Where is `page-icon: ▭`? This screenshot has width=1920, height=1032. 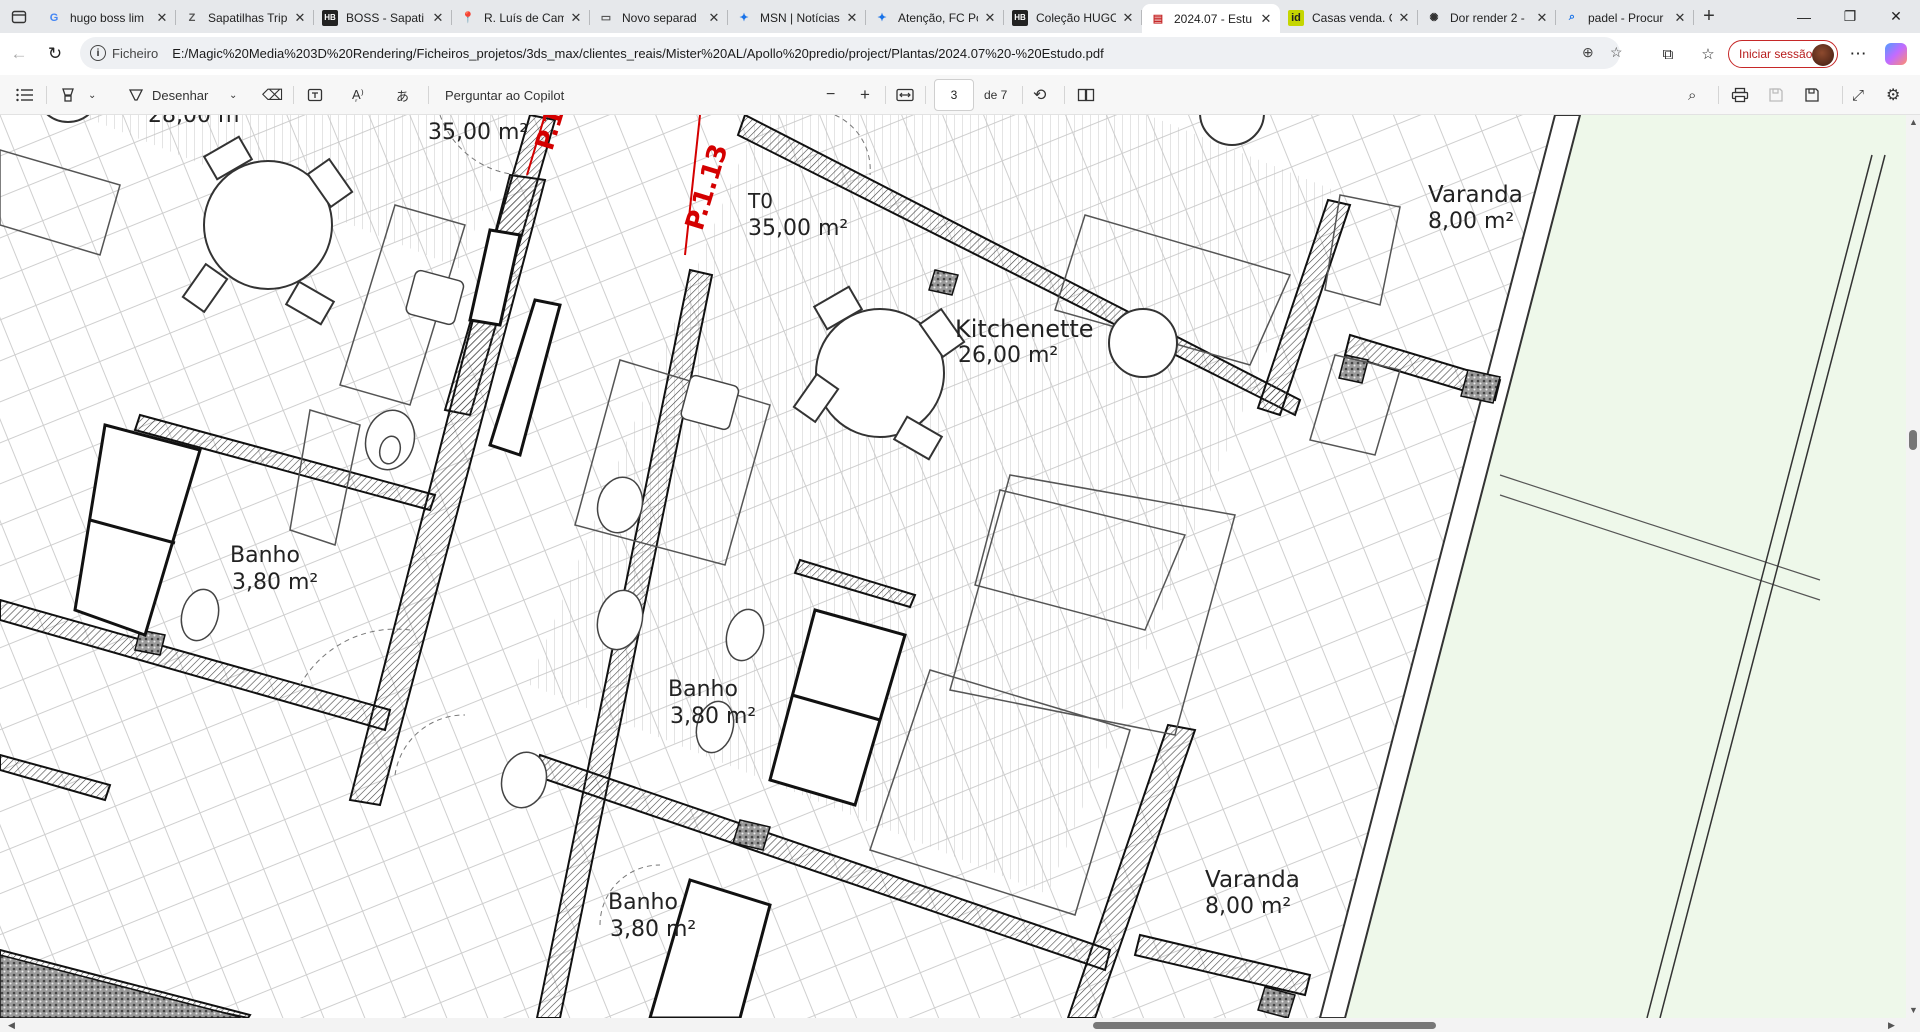
page-icon: ▭ is located at coordinates (606, 18).